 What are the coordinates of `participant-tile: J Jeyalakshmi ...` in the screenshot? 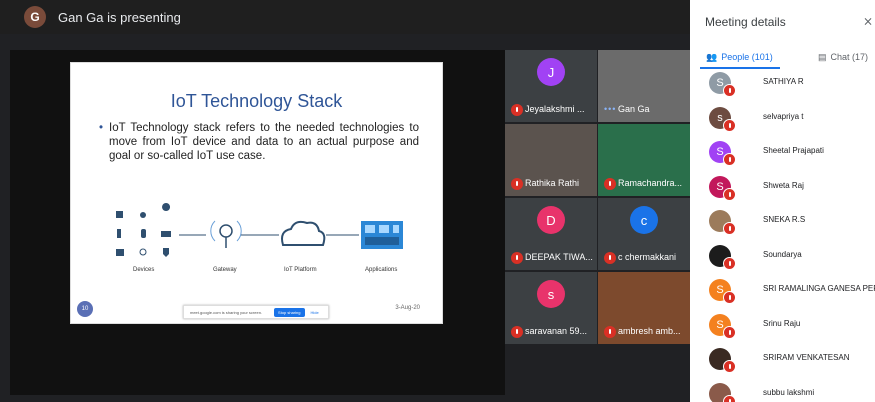 It's located at (551, 86).